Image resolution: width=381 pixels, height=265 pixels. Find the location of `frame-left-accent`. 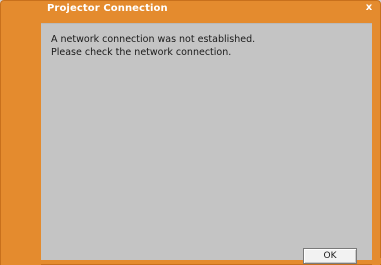

frame-left-accent is located at coordinates (21, 144).